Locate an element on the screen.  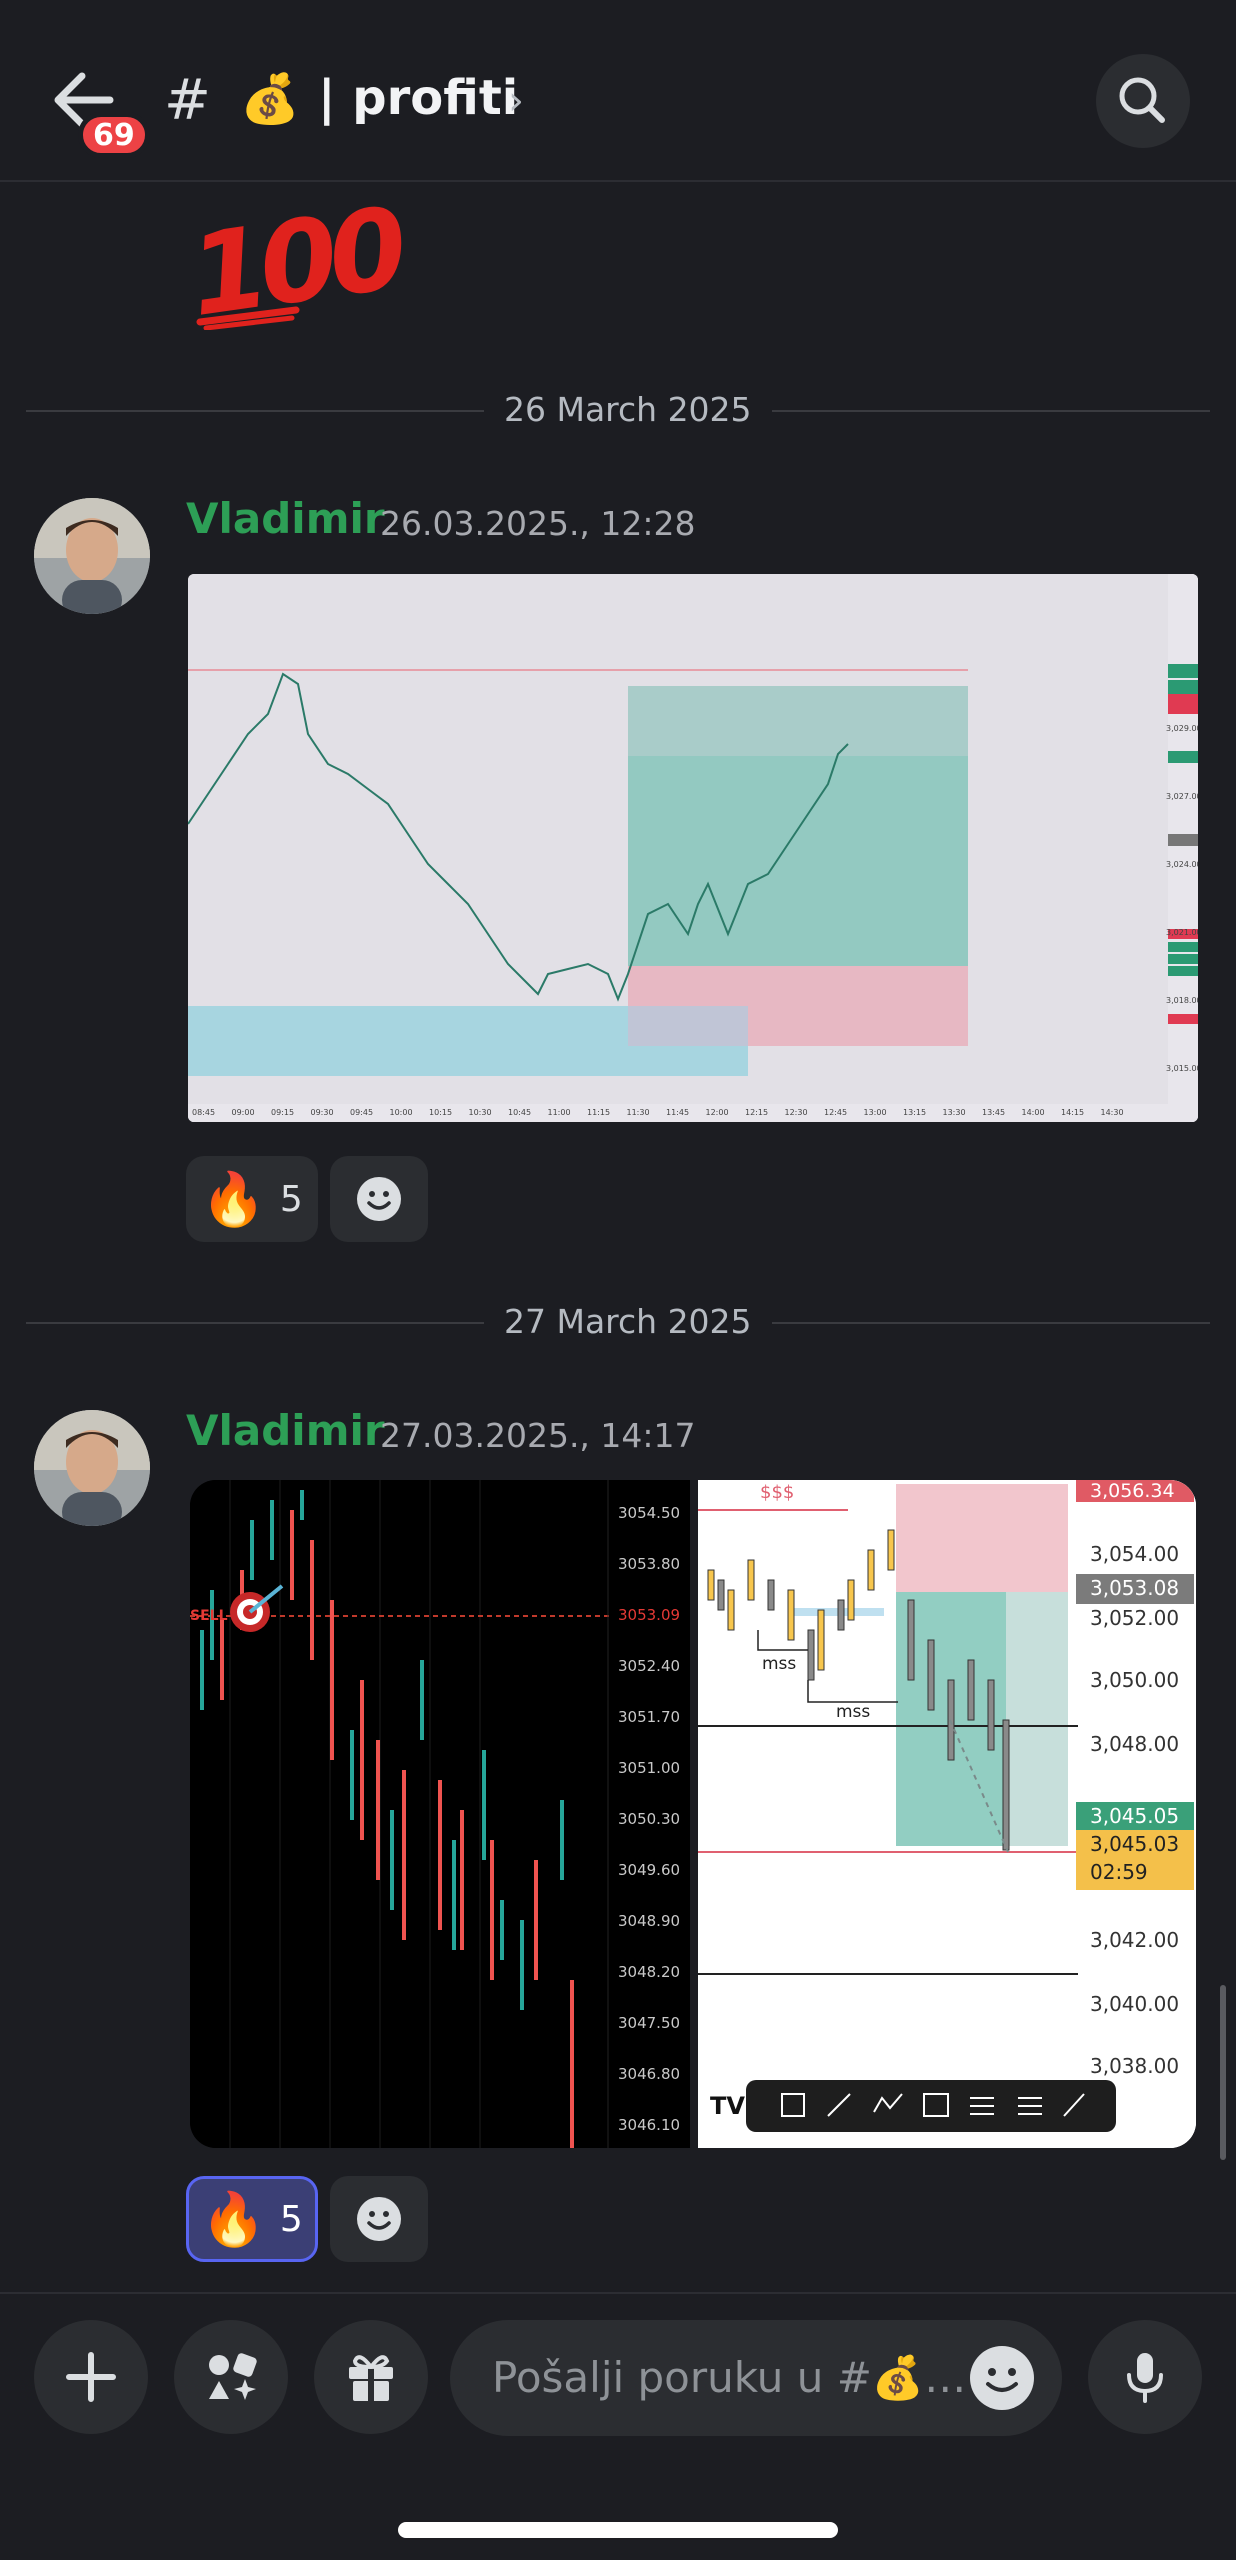
price-label: 3047.50 is located at coordinates (649, 2023).